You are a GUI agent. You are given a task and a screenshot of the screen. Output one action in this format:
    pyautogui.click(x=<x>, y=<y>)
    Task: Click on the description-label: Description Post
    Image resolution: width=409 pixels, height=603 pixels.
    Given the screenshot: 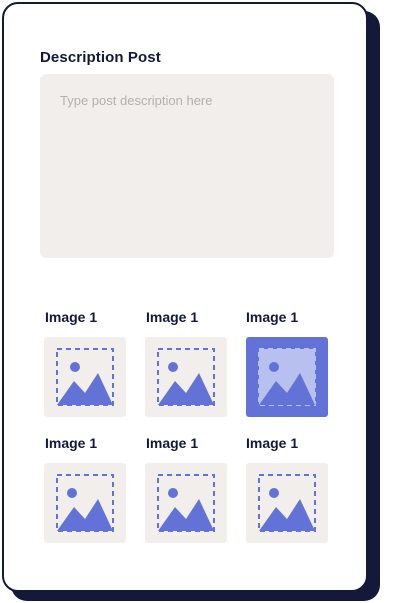 What is the action you would take?
    pyautogui.click(x=100, y=57)
    